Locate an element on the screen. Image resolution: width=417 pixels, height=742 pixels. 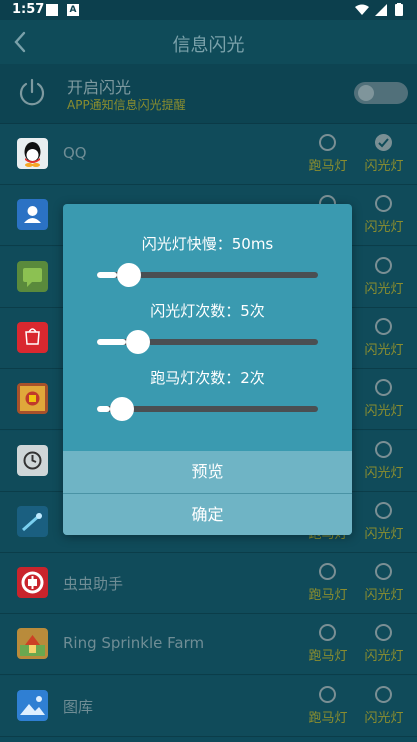
confirm-button: 确定 is located at coordinates (207, 514).